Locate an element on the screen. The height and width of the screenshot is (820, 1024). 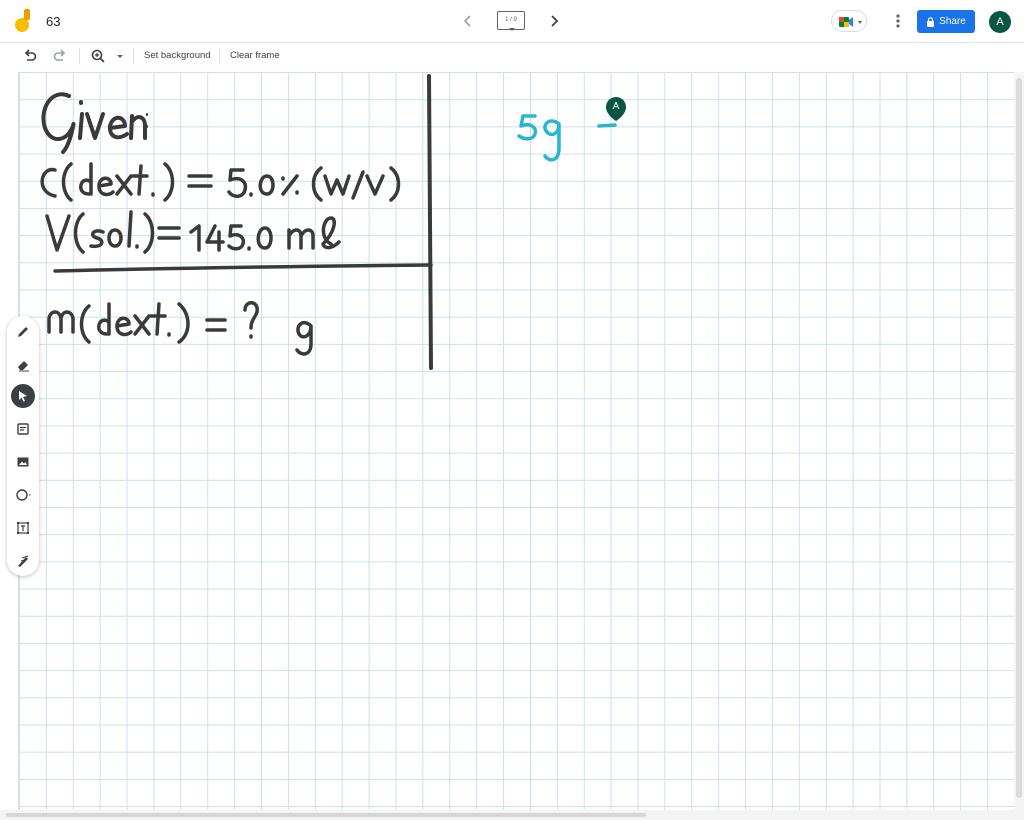
jamboard-logo-icon is located at coordinates (24, 21).